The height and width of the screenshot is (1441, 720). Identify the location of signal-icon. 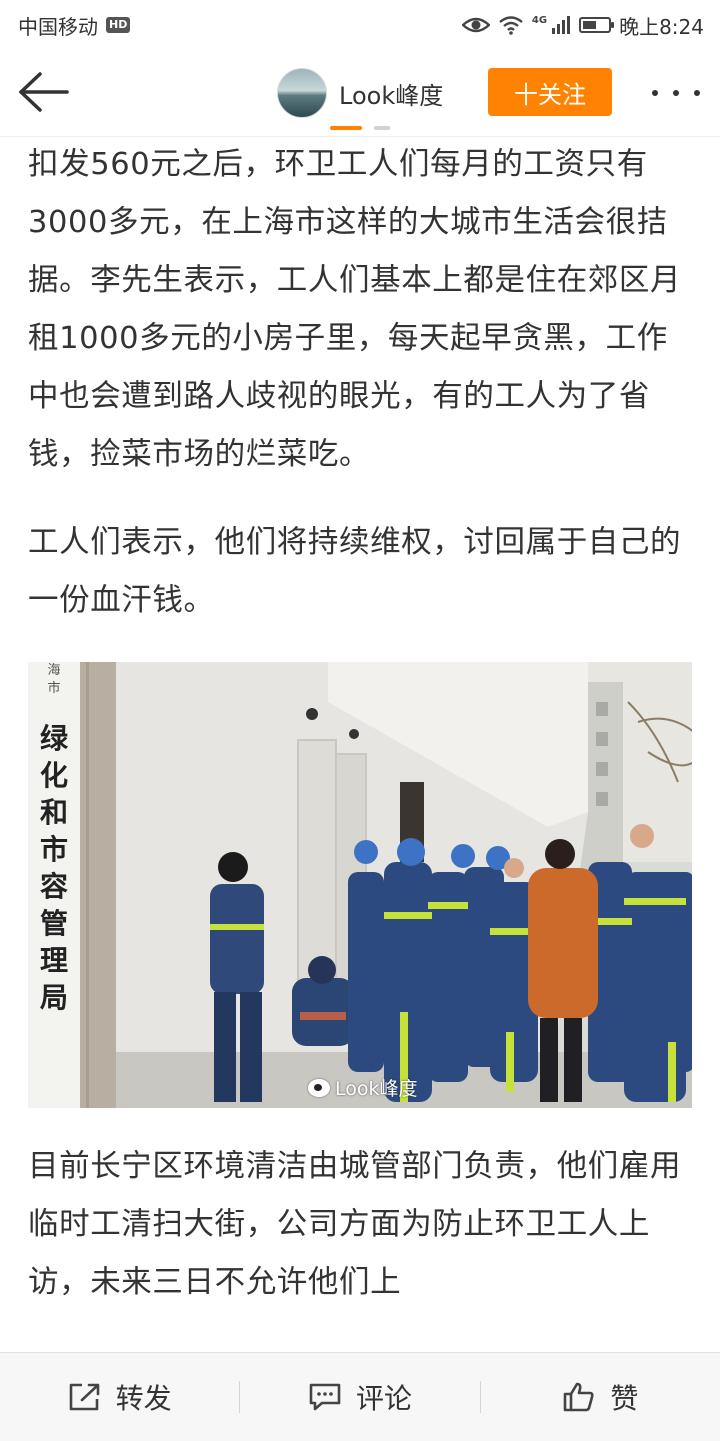
(561, 25).